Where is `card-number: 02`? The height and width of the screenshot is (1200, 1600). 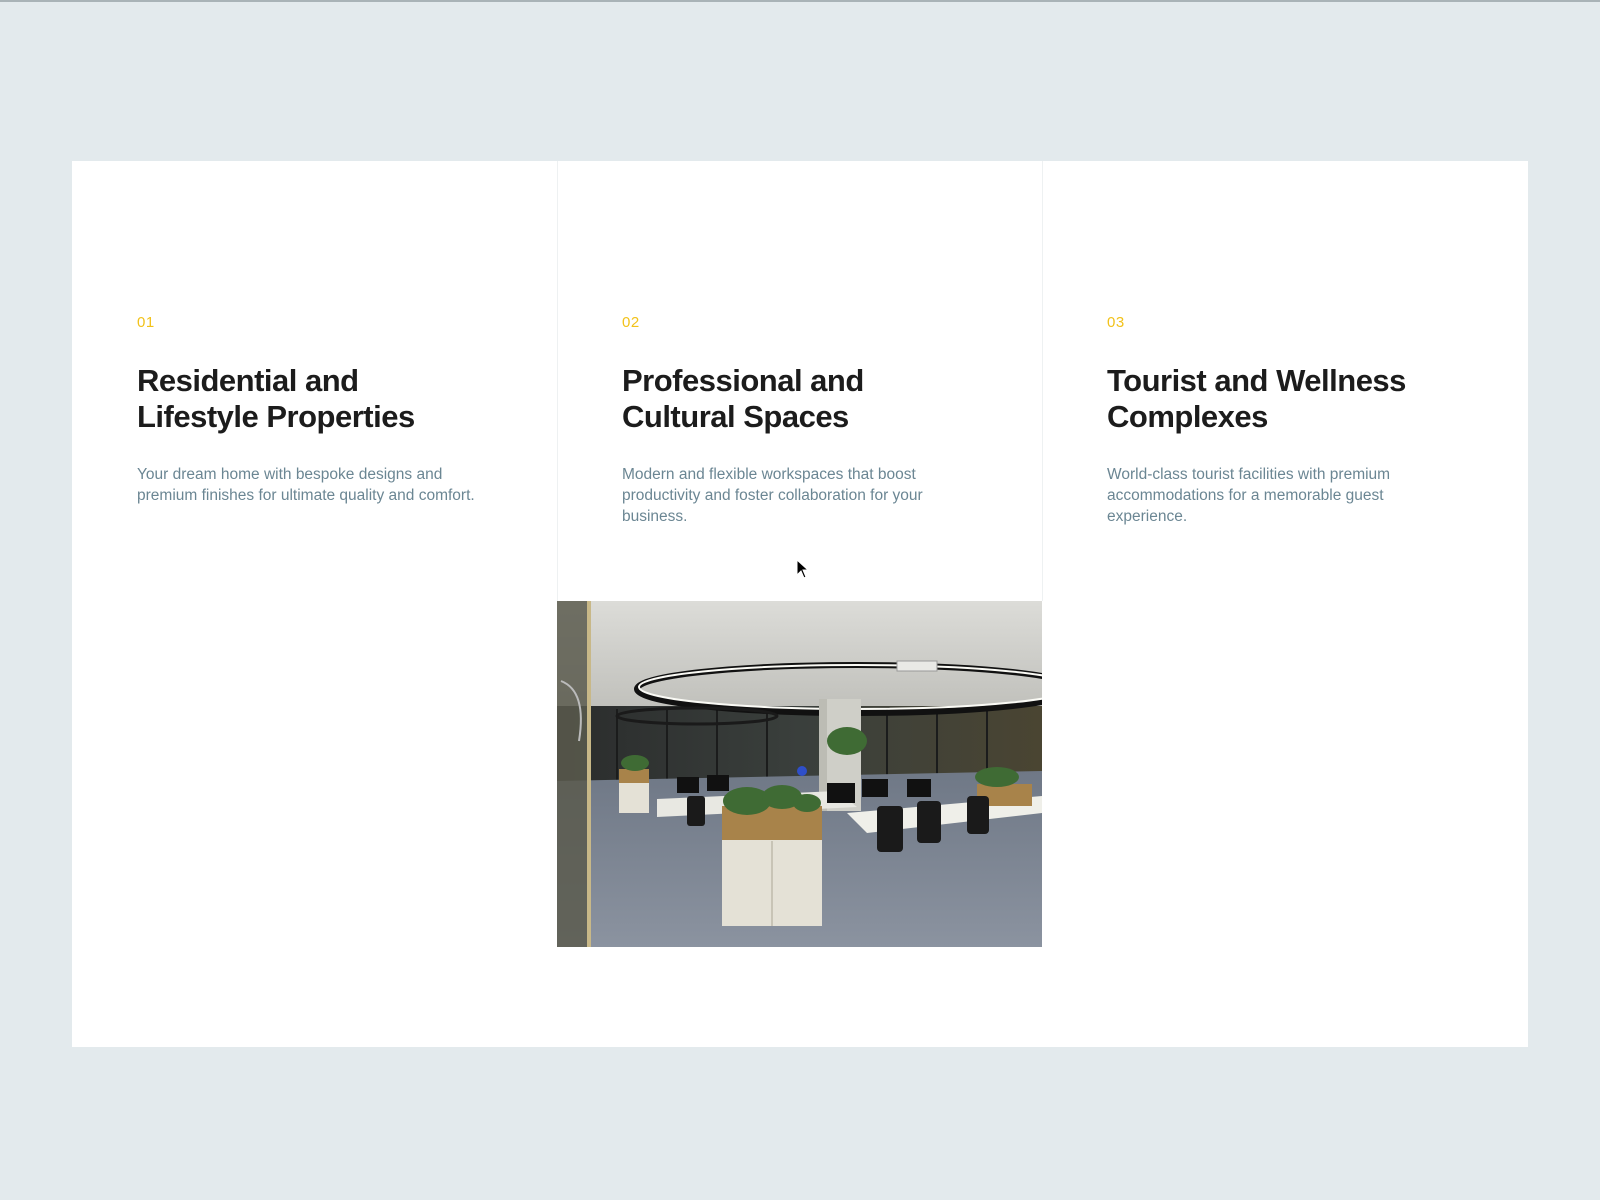 card-number: 02 is located at coordinates (631, 322).